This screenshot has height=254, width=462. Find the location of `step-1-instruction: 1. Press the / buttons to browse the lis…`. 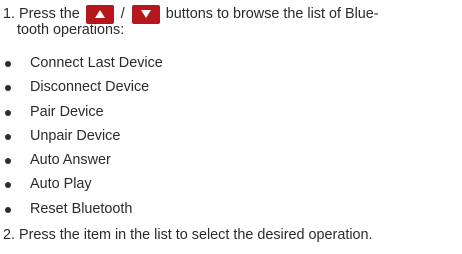

step-1-instruction: 1. Press the / buttons to browse the lis… is located at coordinates (231, 20).